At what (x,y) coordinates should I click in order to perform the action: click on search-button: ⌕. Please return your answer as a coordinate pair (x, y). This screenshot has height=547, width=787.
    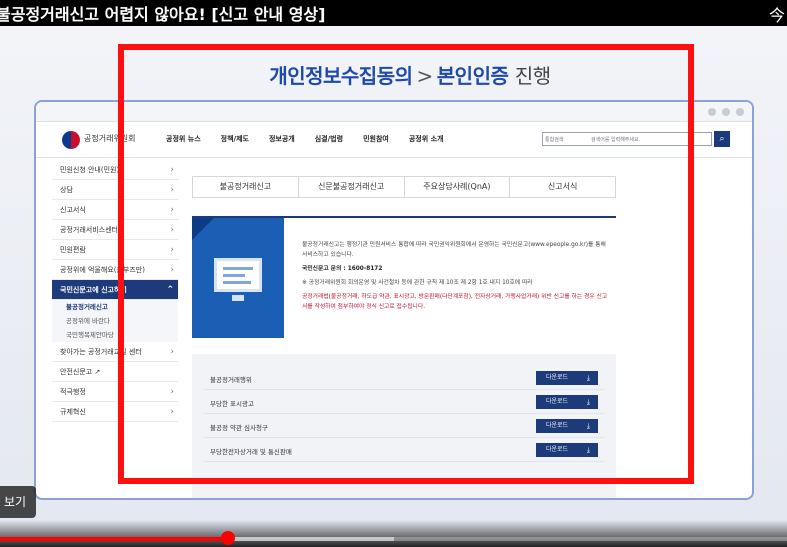
    Looking at the image, I should click on (722, 139).